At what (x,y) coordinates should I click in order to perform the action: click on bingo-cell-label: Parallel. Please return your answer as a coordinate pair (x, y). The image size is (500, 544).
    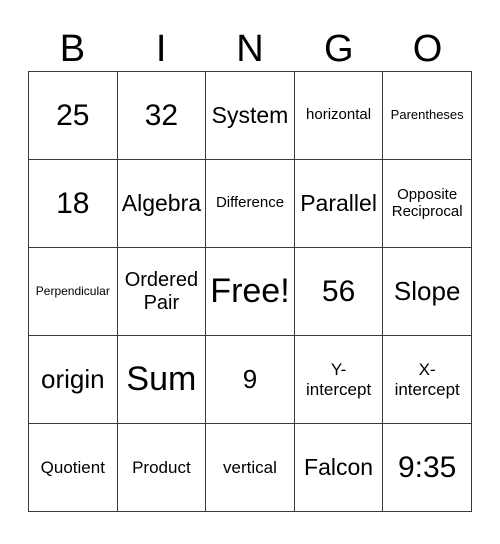
    Looking at the image, I should click on (338, 202).